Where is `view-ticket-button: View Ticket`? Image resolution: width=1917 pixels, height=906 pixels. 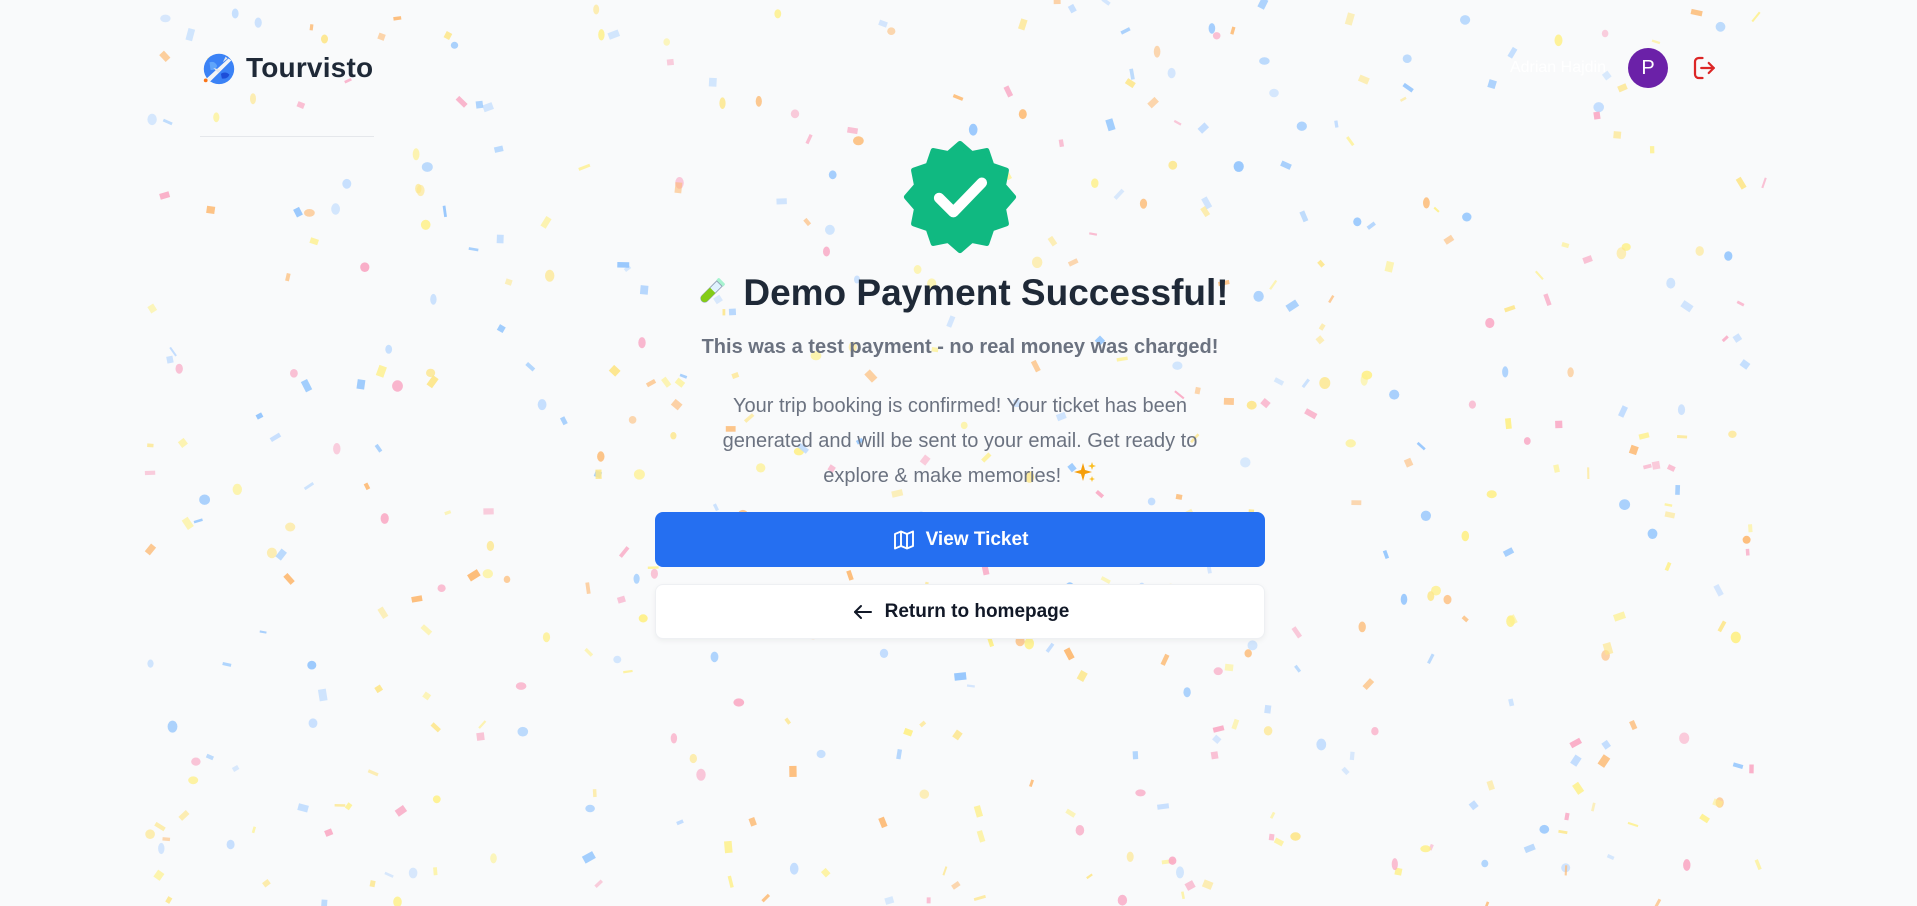
view-ticket-button: View Ticket is located at coordinates (960, 539).